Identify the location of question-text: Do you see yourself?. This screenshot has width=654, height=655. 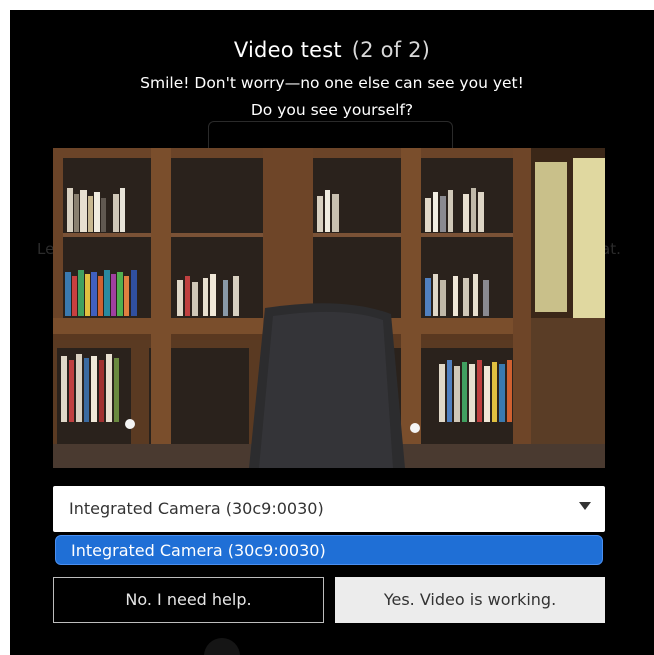
(332, 110).